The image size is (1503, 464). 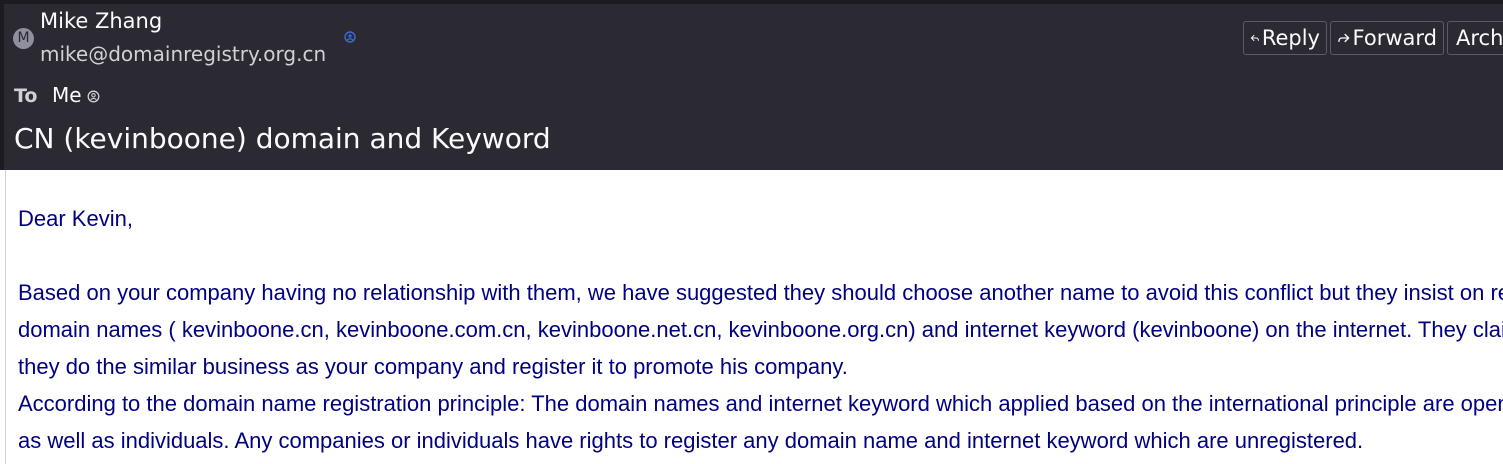 What do you see at coordinates (751, 2) in the screenshot?
I see `top-strip` at bounding box center [751, 2].